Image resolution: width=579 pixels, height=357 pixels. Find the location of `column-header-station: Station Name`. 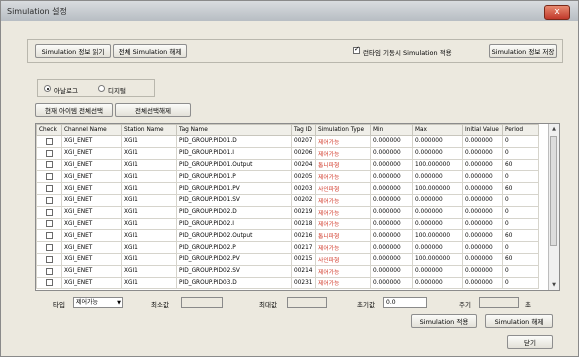

column-header-station: Station Name is located at coordinates (149, 130).